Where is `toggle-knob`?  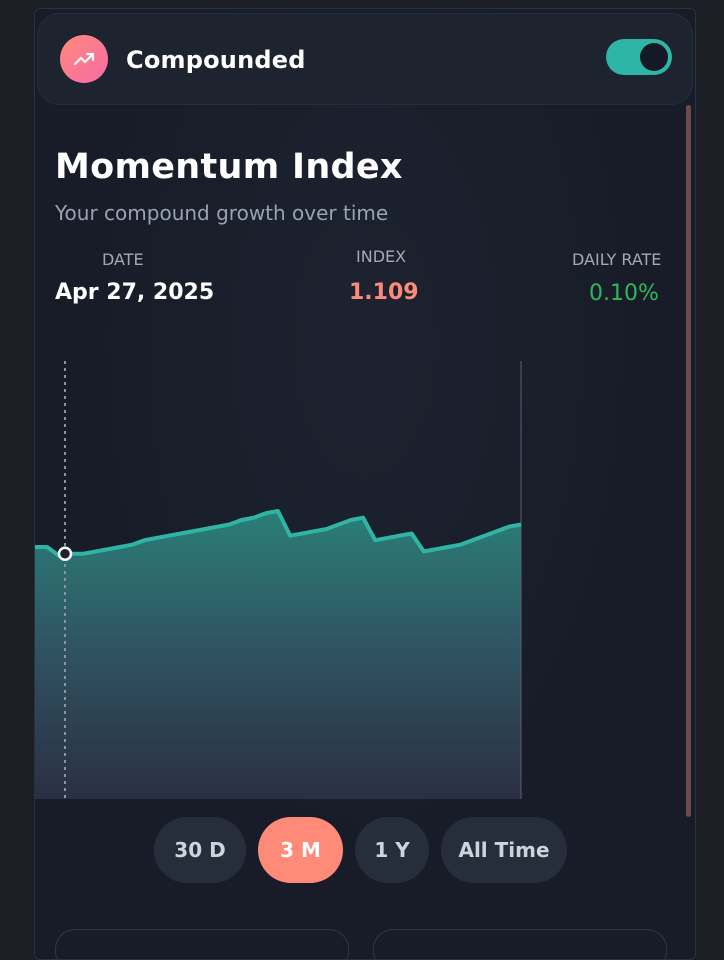 toggle-knob is located at coordinates (654, 57).